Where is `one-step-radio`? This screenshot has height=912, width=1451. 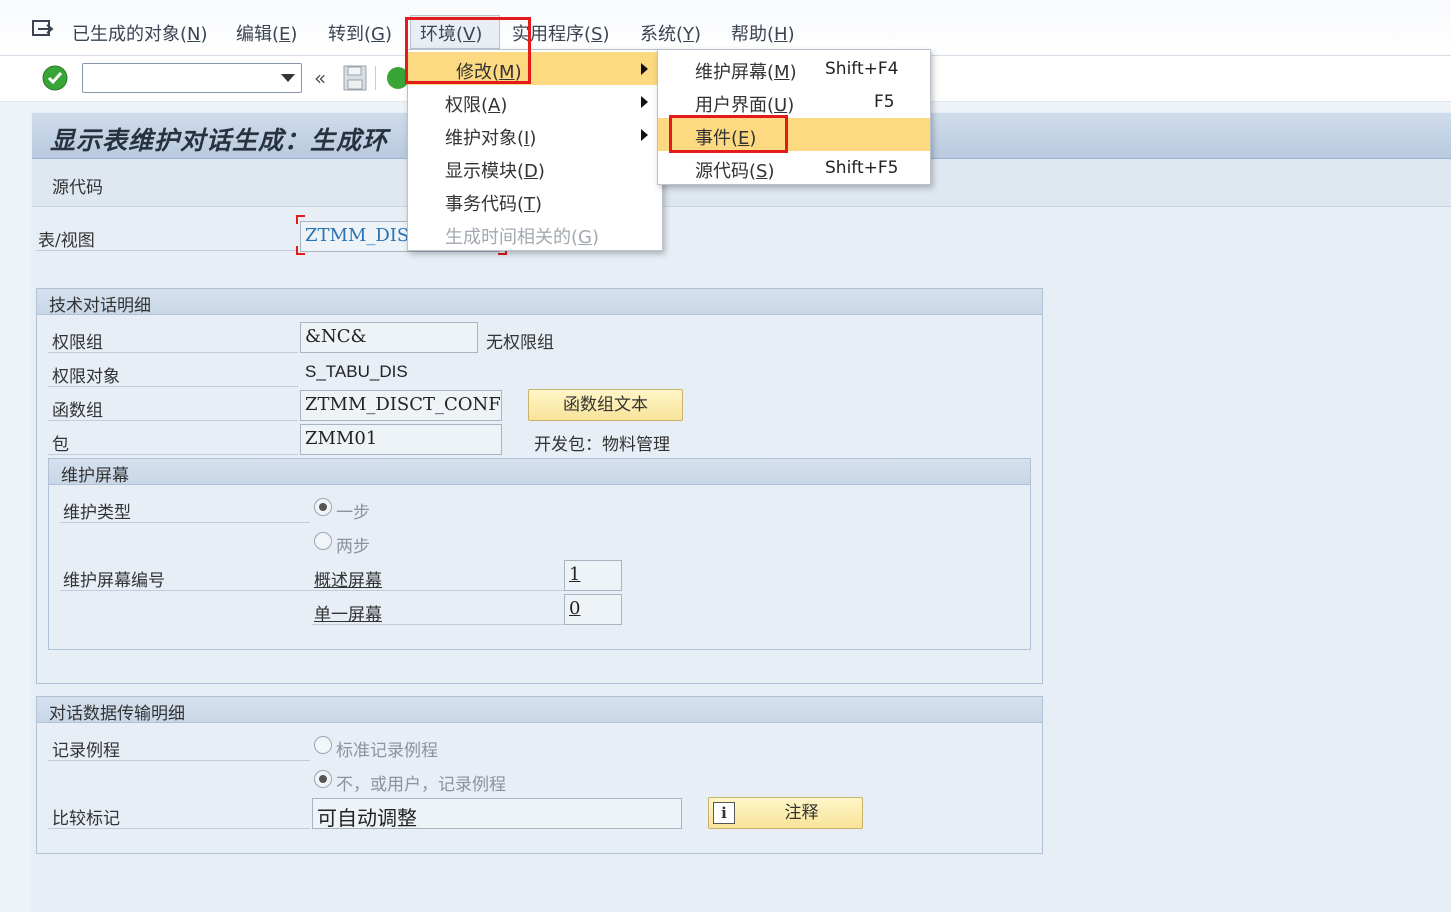
one-step-radio is located at coordinates (323, 507).